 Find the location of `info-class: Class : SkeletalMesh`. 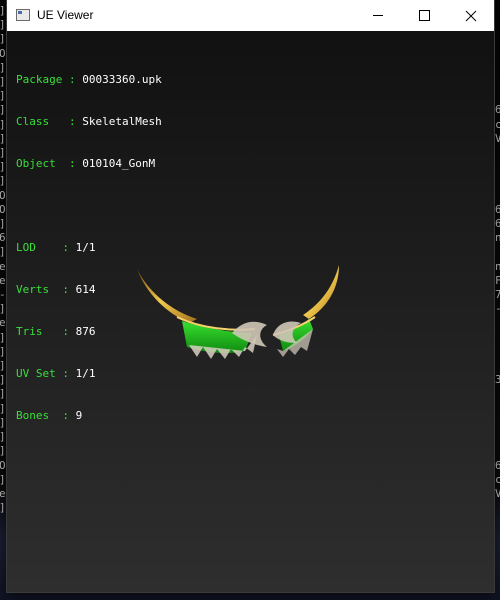

info-class: Class : SkeletalMesh is located at coordinates (89, 122).